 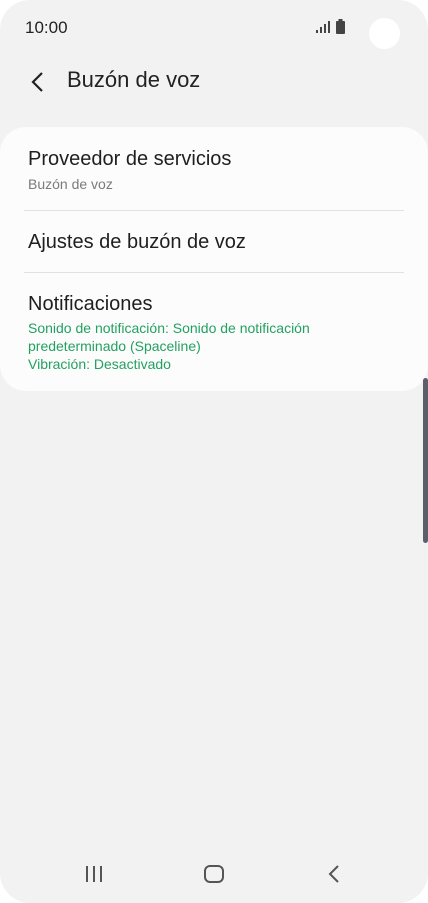 I want to click on camera-cutout, so click(x=384, y=33).